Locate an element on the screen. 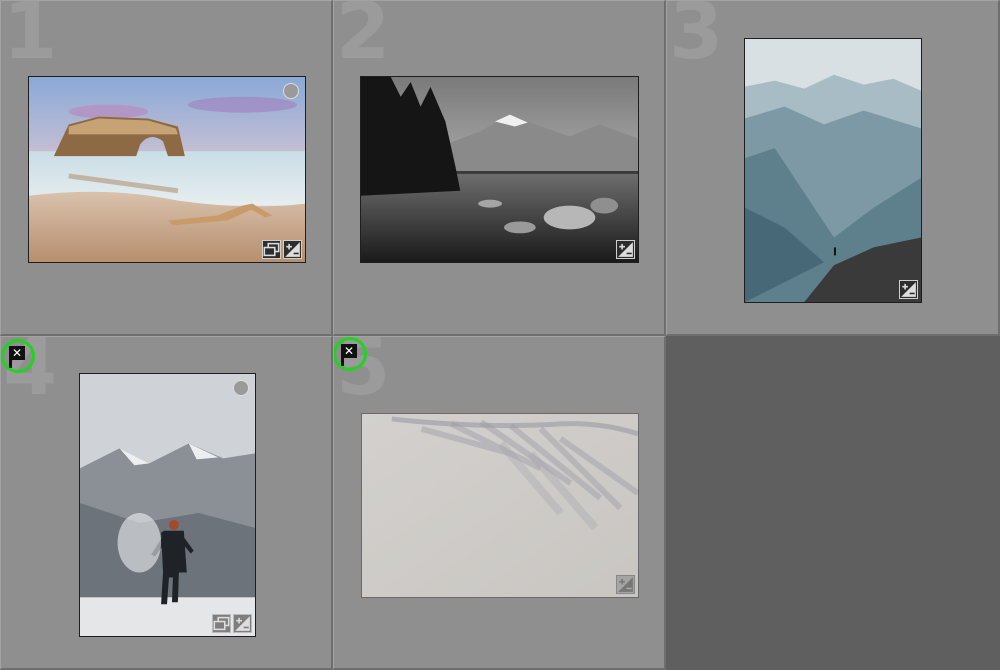 This screenshot has height=670, width=1000. snow-runner-image is located at coordinates (167, 505).